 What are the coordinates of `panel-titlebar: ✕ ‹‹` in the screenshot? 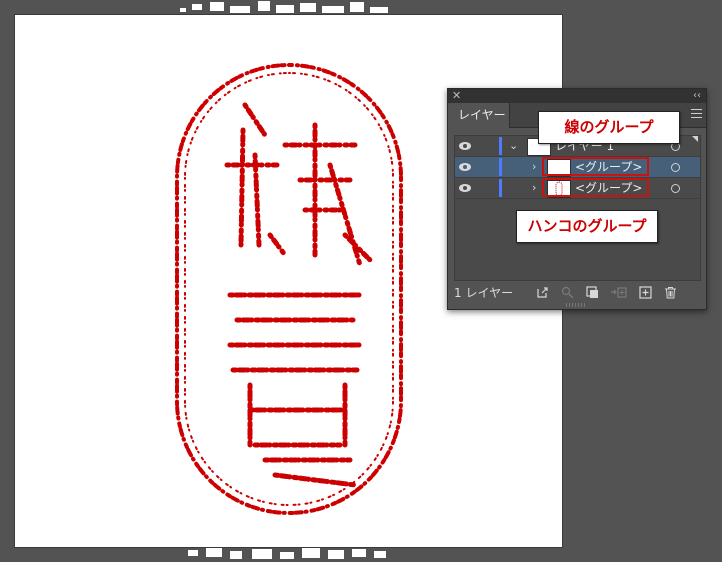 It's located at (577, 96).